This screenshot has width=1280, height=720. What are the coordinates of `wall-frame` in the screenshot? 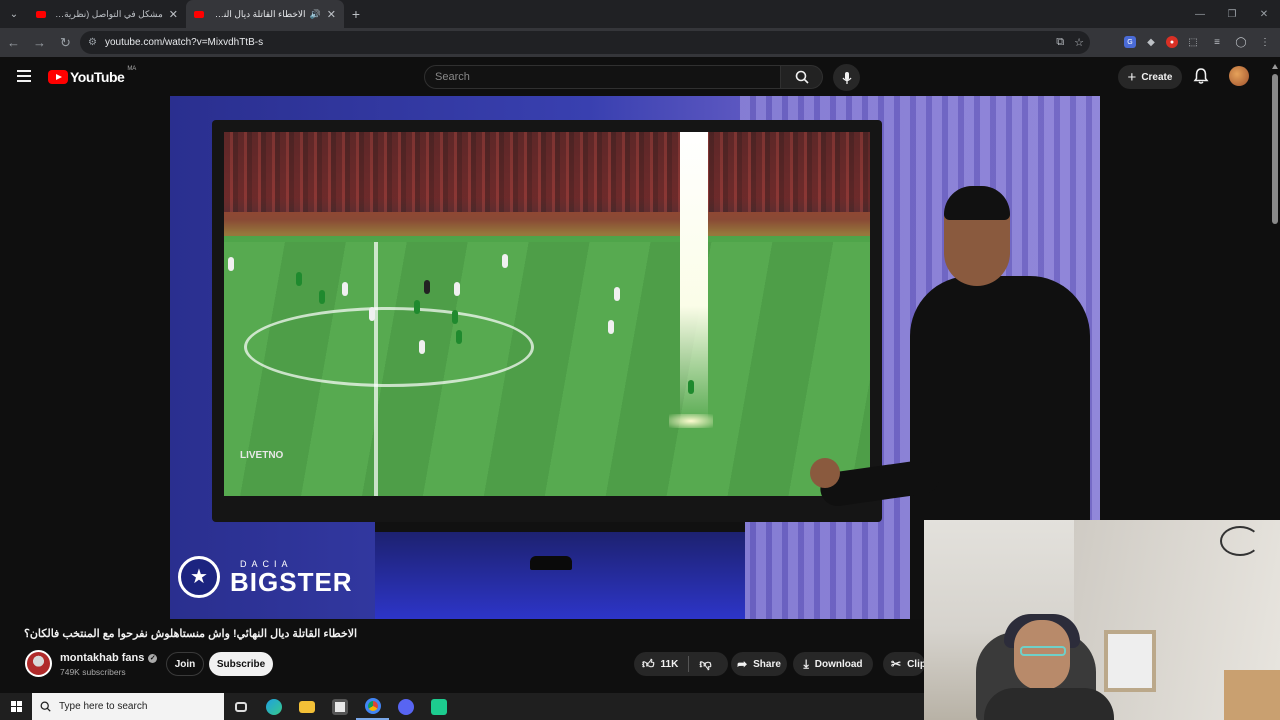 It's located at (1130, 661).